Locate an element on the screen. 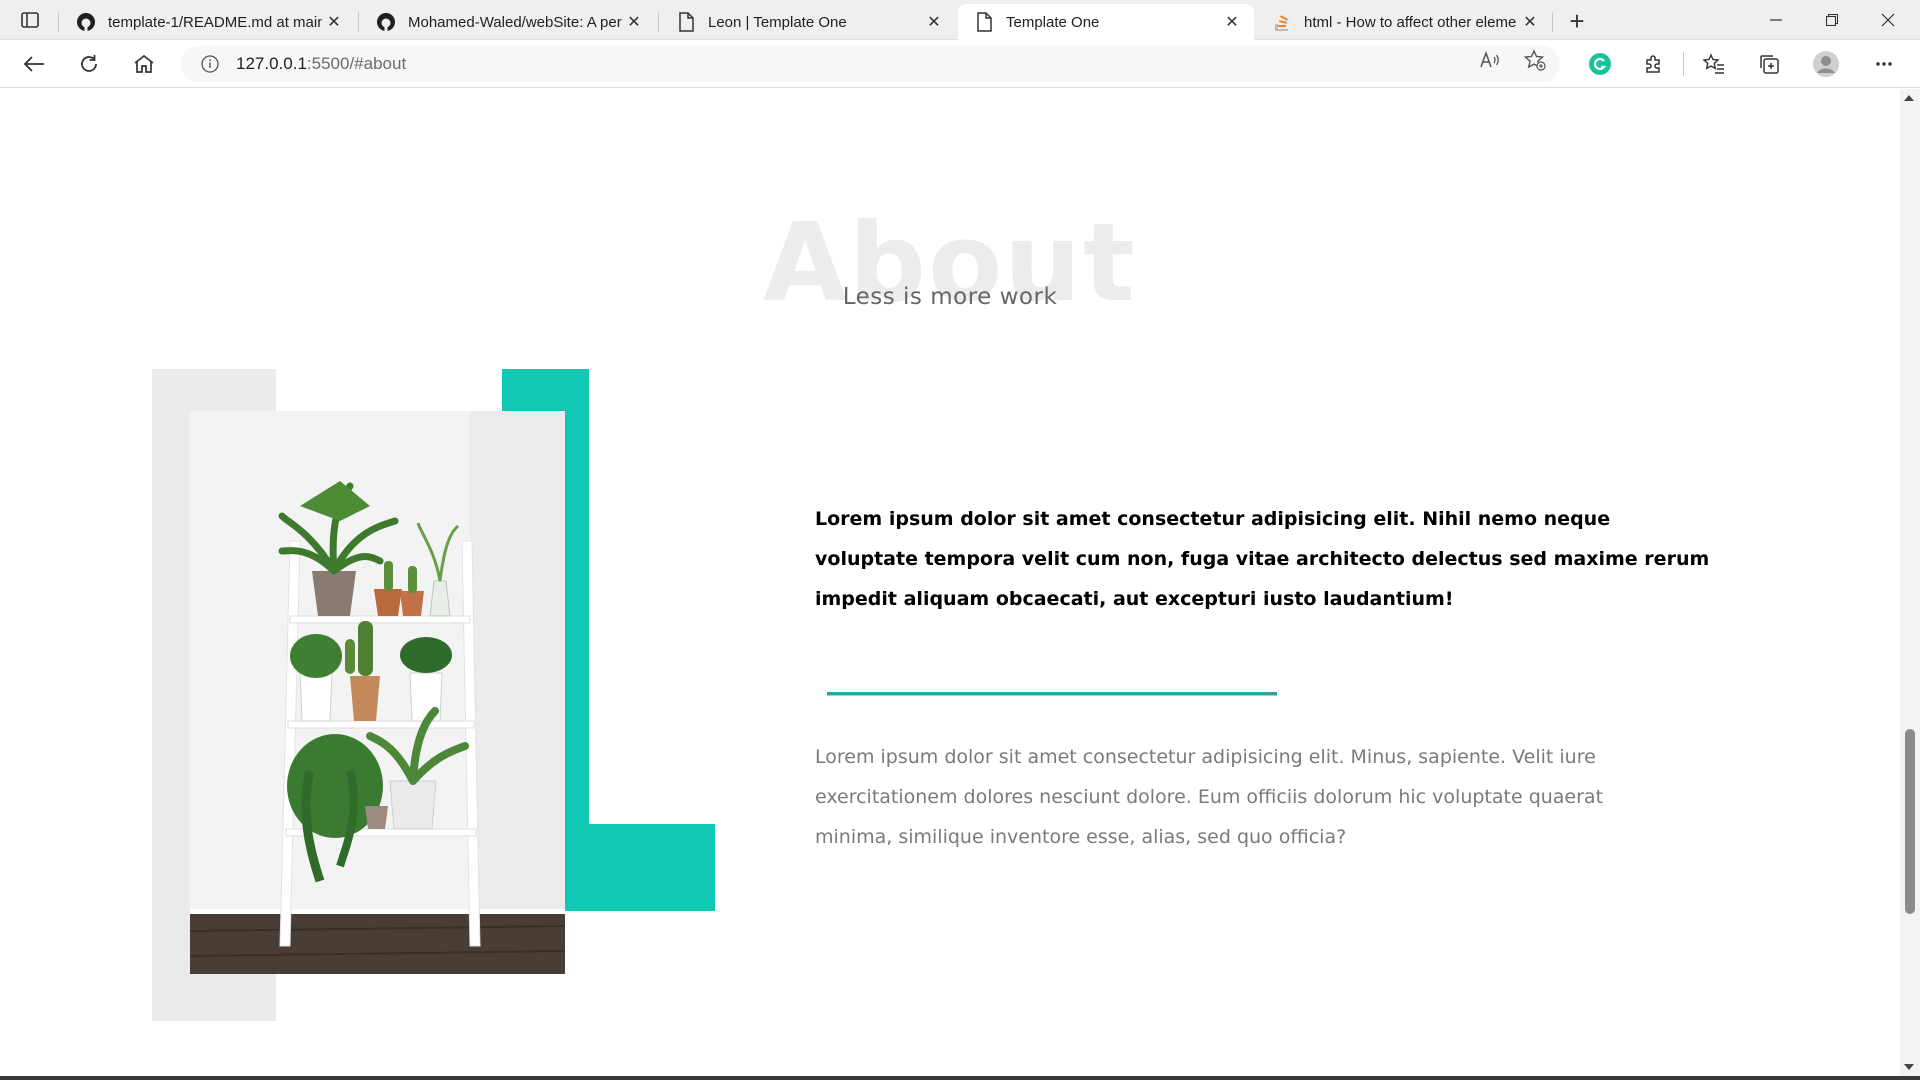  tab-title: Template One is located at coordinates (1053, 22).